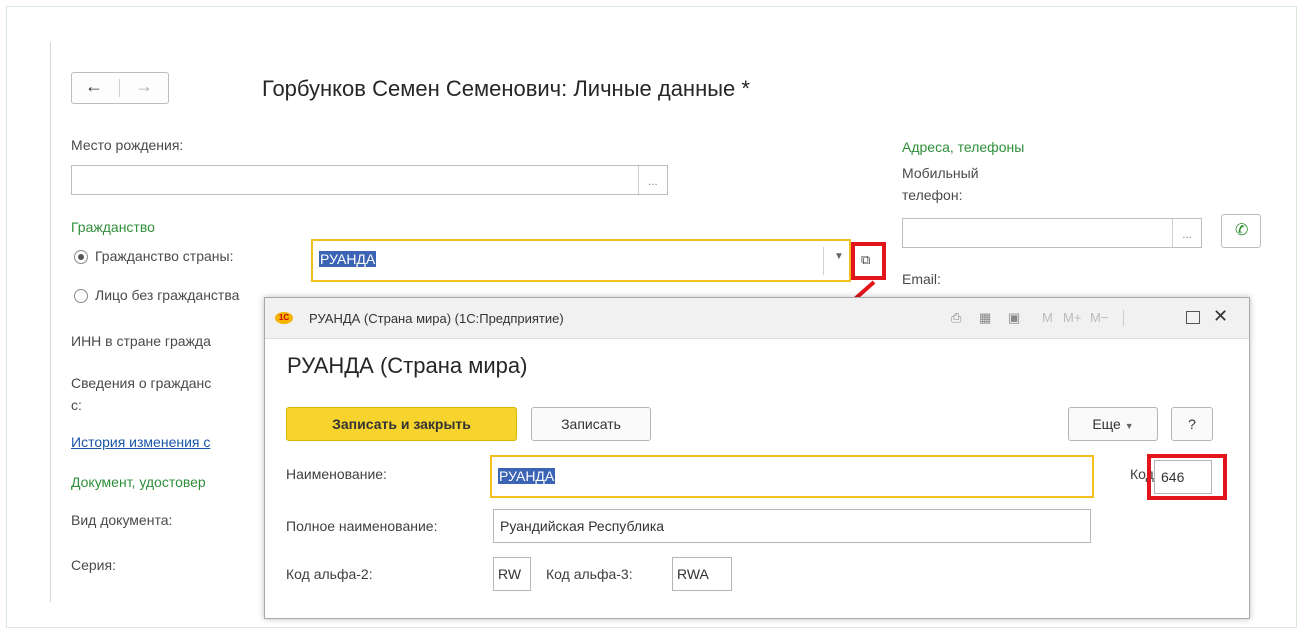 The image size is (1305, 636). I want to click on name-value: РУАНДА, so click(527, 476).